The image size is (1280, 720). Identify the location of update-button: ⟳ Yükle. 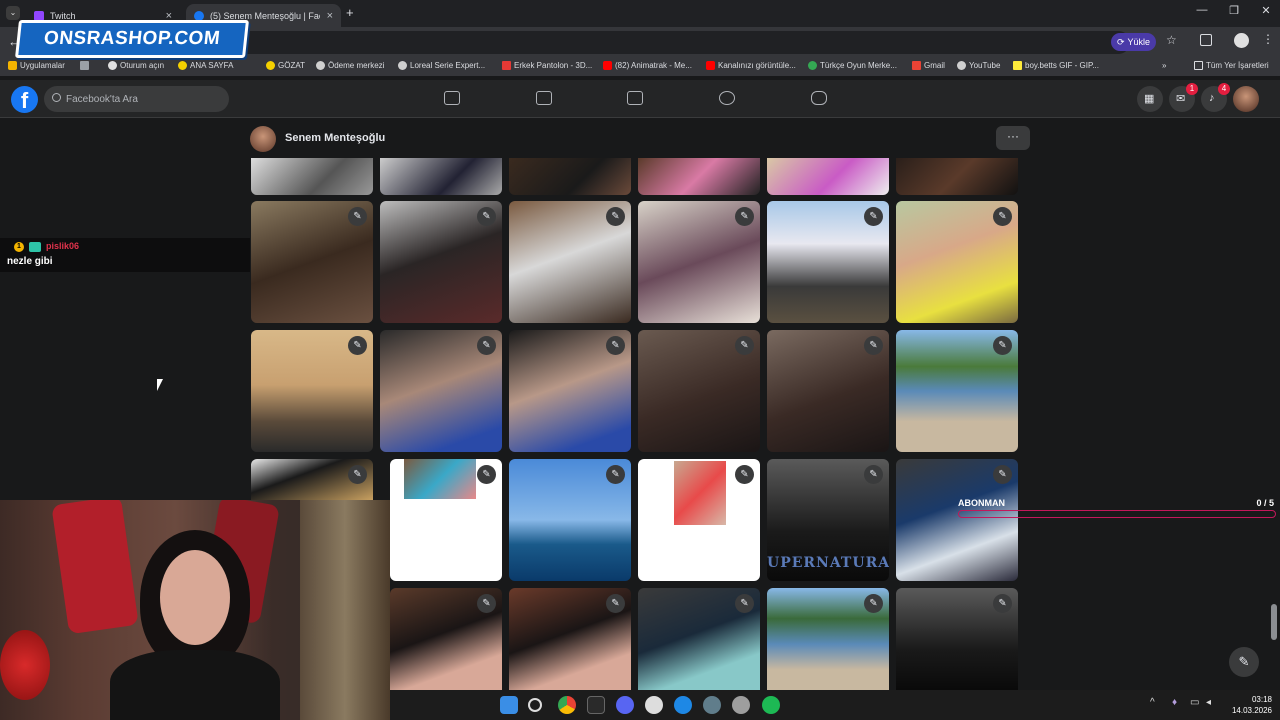
(1134, 42).